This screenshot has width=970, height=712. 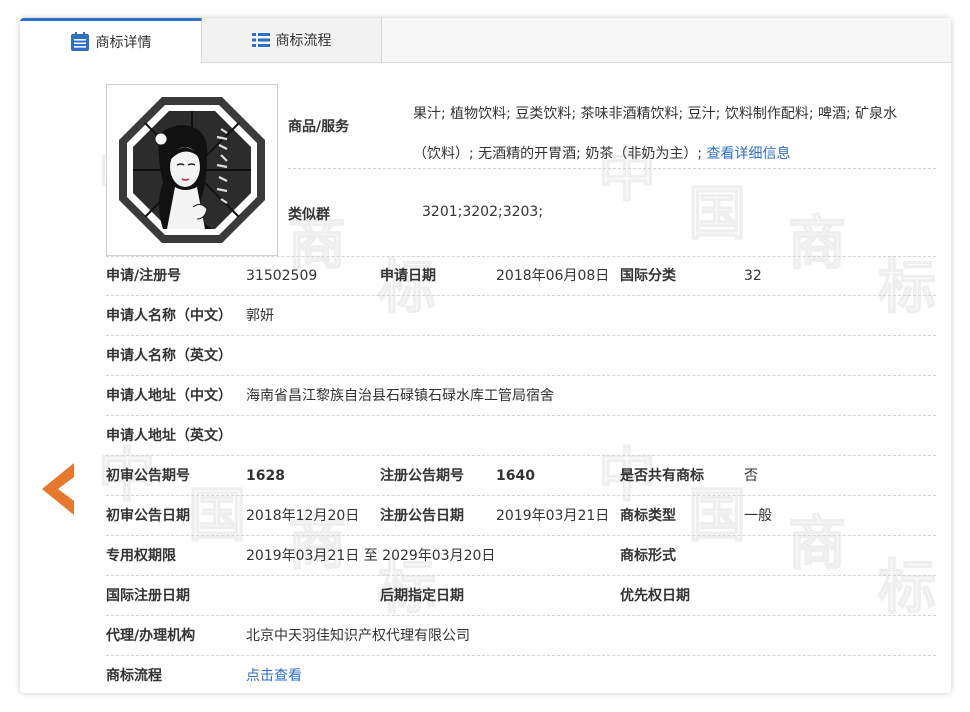 What do you see at coordinates (319, 127) in the screenshot?
I see `goods-services-label: 商品/服务` at bounding box center [319, 127].